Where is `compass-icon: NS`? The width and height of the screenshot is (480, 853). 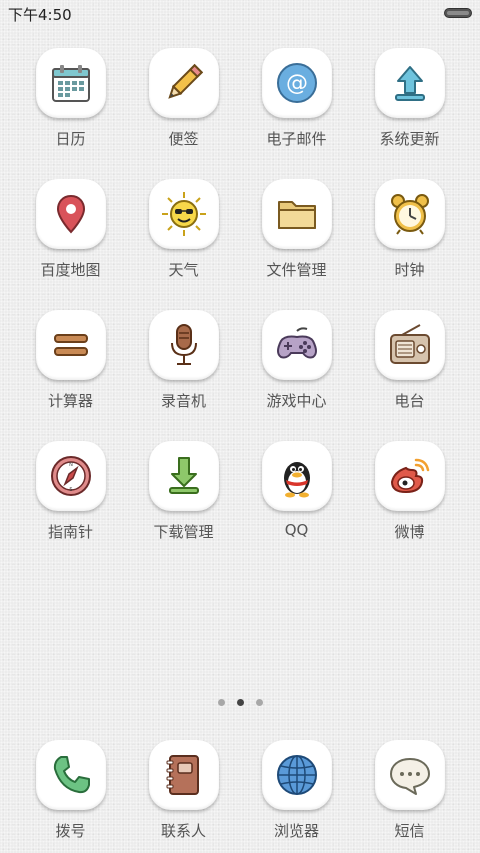 compass-icon: NS is located at coordinates (70, 476).